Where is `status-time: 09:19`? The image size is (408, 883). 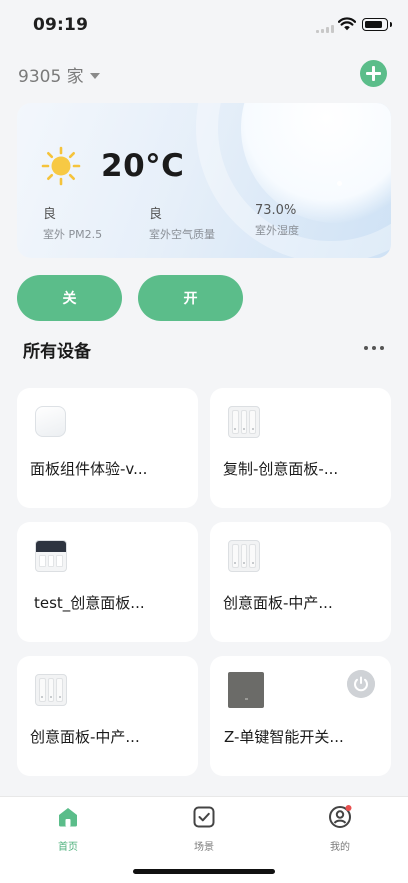
status-time: 09:19 is located at coordinates (61, 25).